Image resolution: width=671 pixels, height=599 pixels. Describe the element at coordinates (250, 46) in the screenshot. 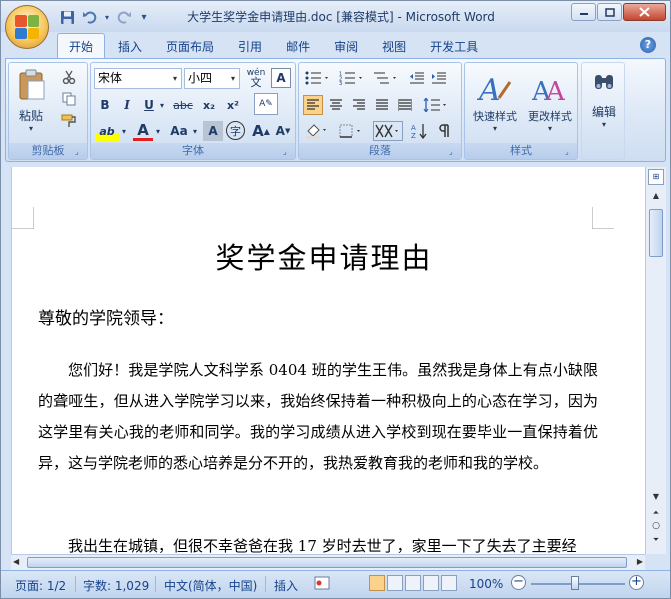

I see `tab-references: 引用` at that location.